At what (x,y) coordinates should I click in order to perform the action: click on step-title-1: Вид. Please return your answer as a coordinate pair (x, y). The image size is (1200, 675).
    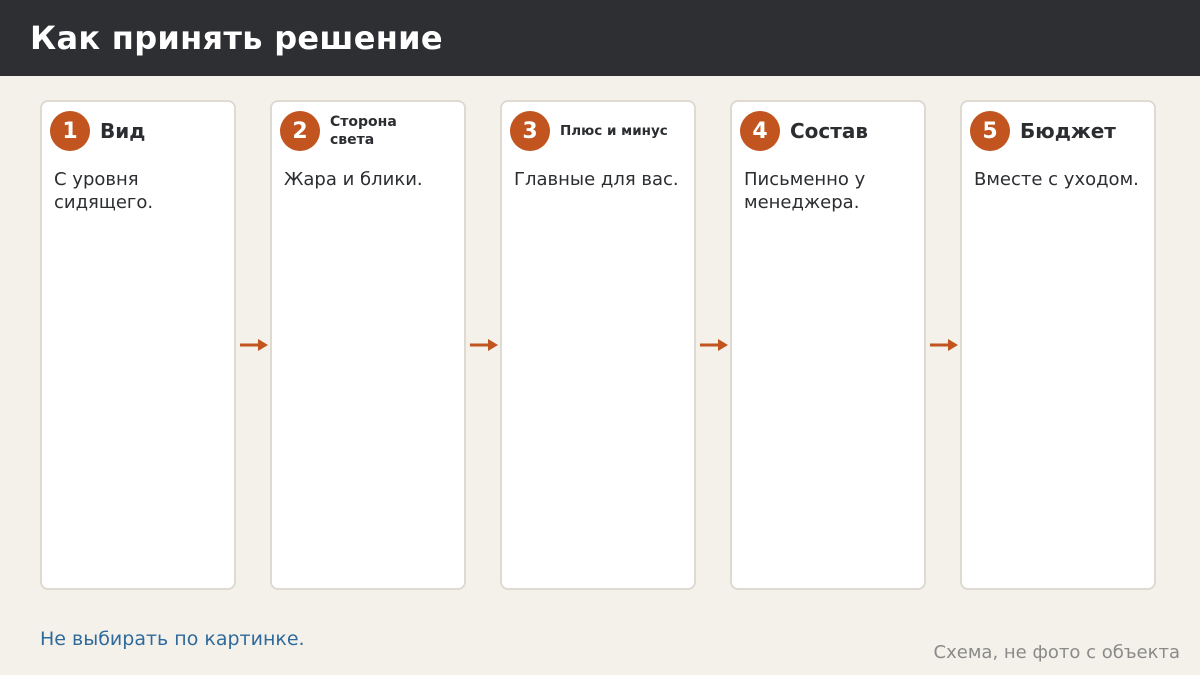
    Looking at the image, I should click on (123, 131).